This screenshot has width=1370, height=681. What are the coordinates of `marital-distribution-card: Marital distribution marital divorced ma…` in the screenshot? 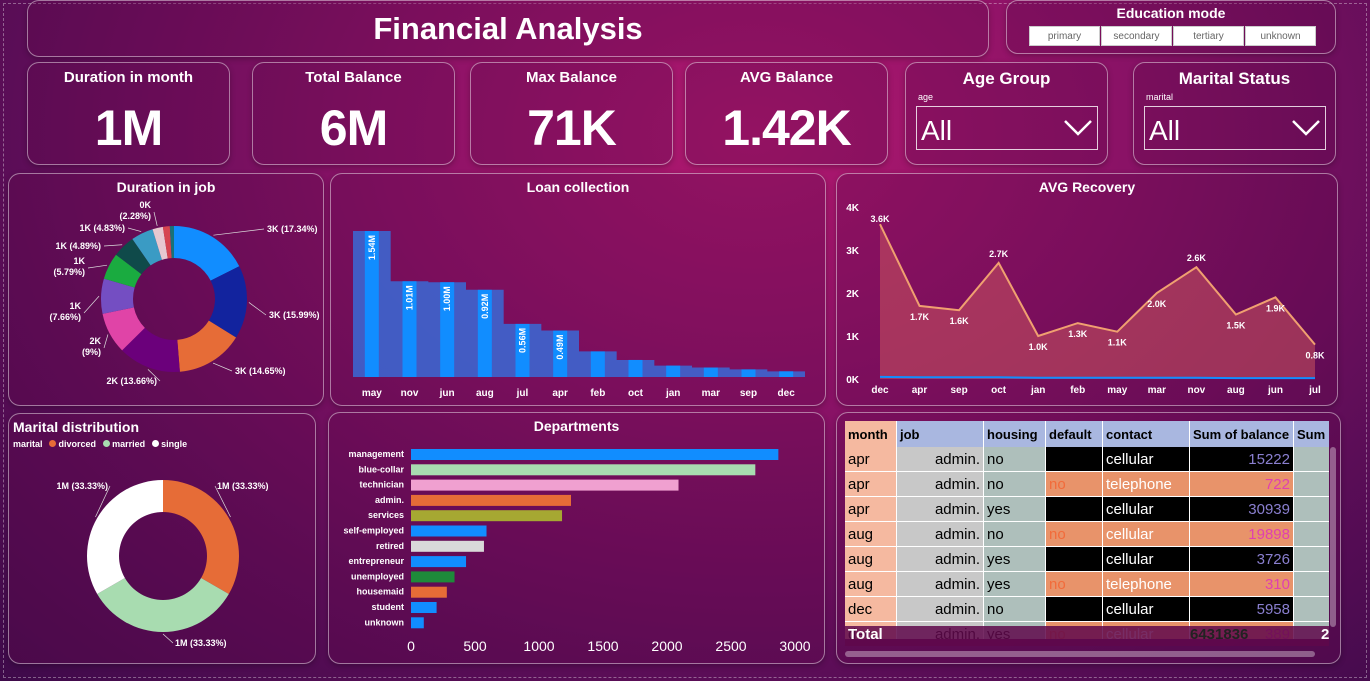 It's located at (162, 538).